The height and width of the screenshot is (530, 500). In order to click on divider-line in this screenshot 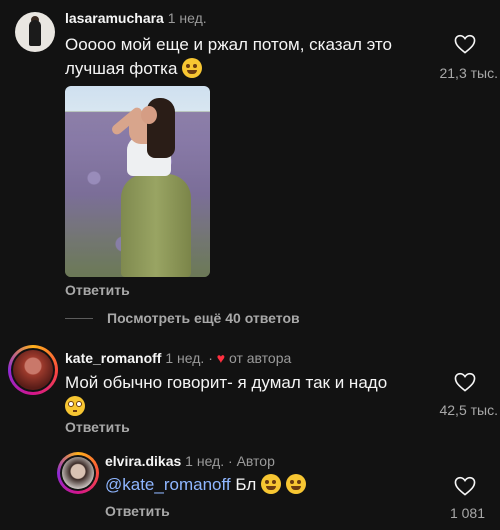, I will do `click(79, 318)`.